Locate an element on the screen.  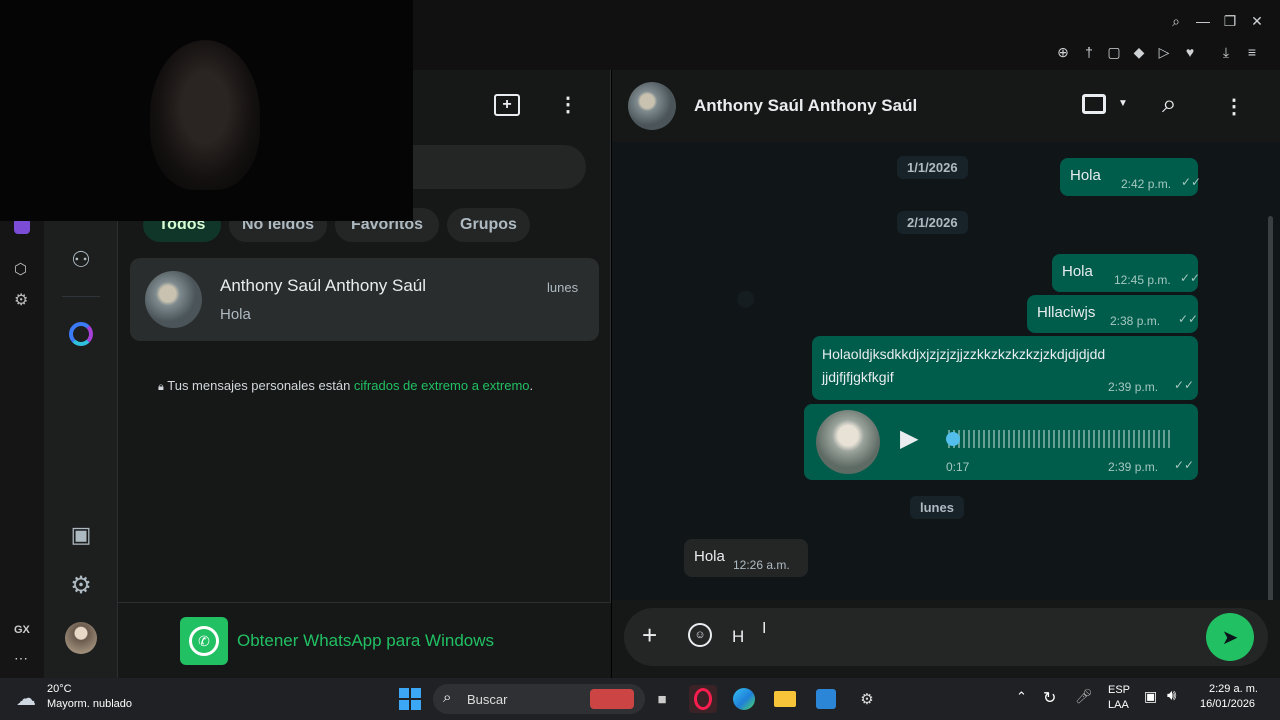
promo-link: Obtener WhatsApp para Windows is located at coordinates (365, 641).